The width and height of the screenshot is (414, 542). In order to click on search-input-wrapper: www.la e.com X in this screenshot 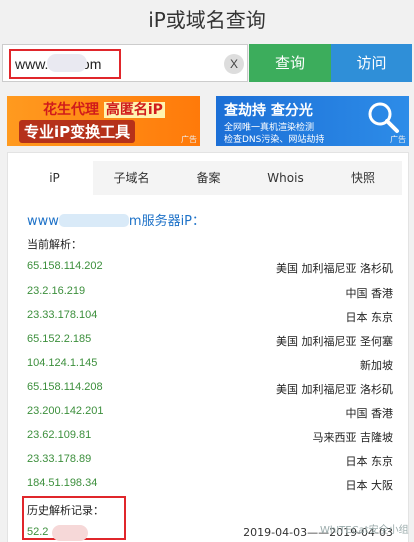, I will do `click(125, 63)`.